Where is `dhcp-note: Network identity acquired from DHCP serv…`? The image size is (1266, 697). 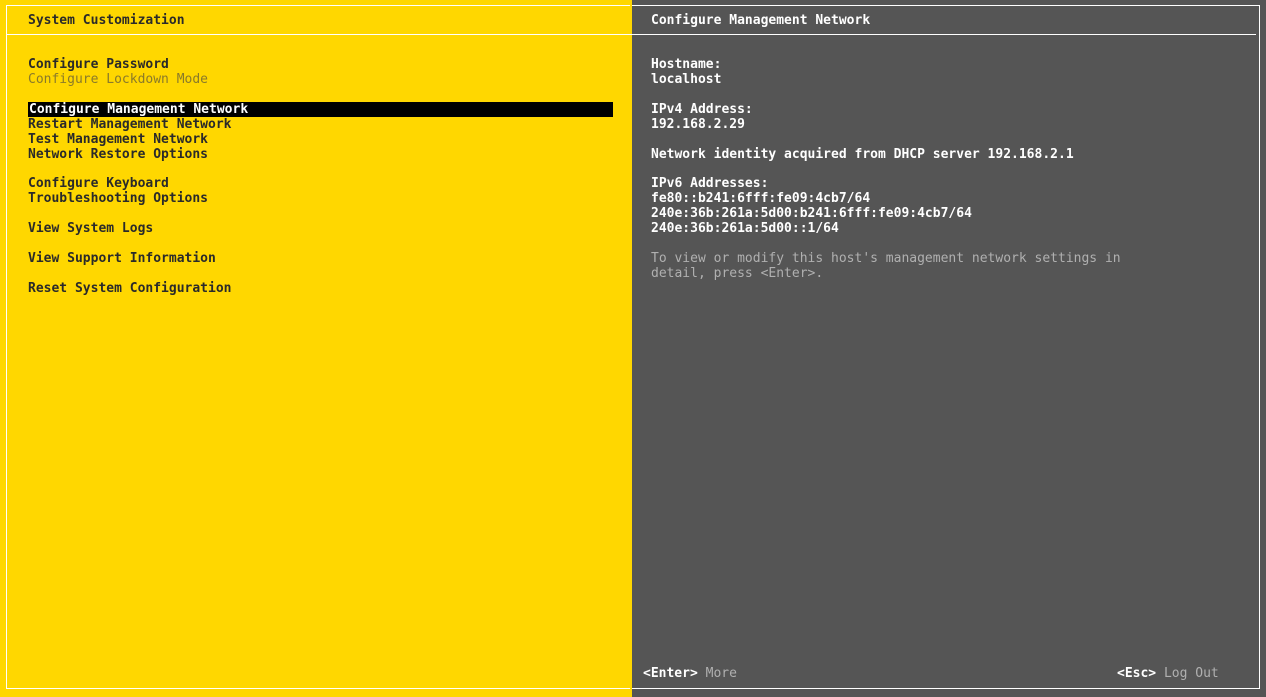 dhcp-note: Network identity acquired from DHCP serv… is located at coordinates (862, 154).